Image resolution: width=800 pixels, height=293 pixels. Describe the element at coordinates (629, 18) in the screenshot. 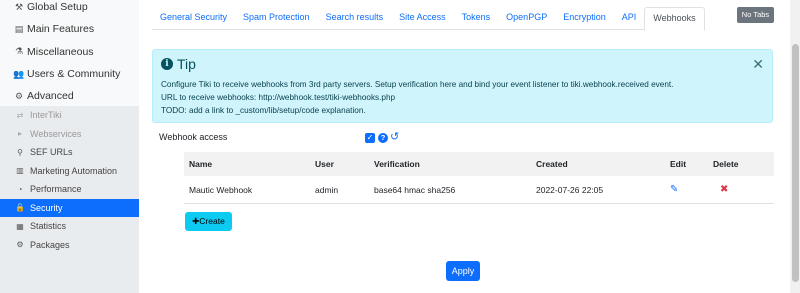

I see `tab-api: API` at that location.